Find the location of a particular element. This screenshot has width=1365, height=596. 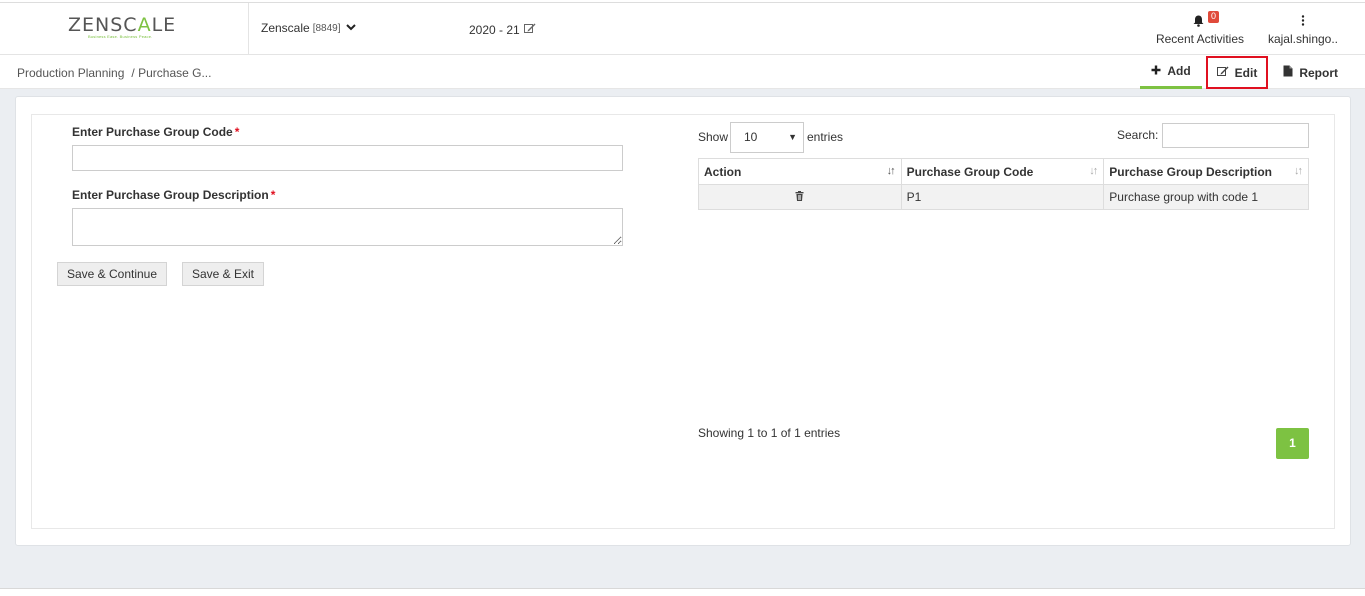

recent-activities-label: Recent Activities is located at coordinates (1200, 39).